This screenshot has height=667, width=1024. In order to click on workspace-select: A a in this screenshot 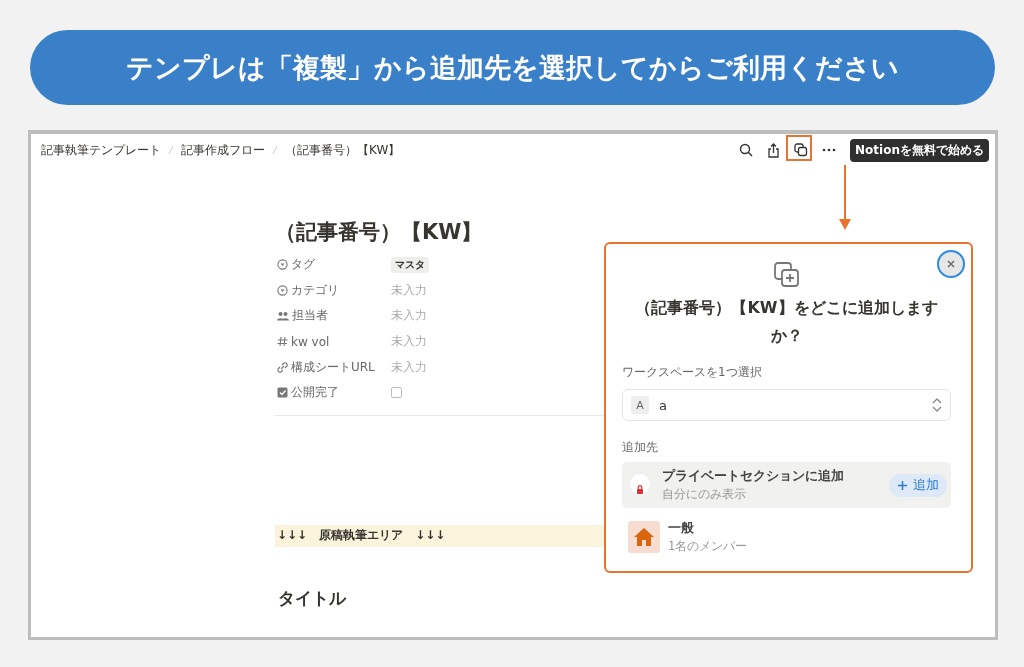, I will do `click(786, 405)`.